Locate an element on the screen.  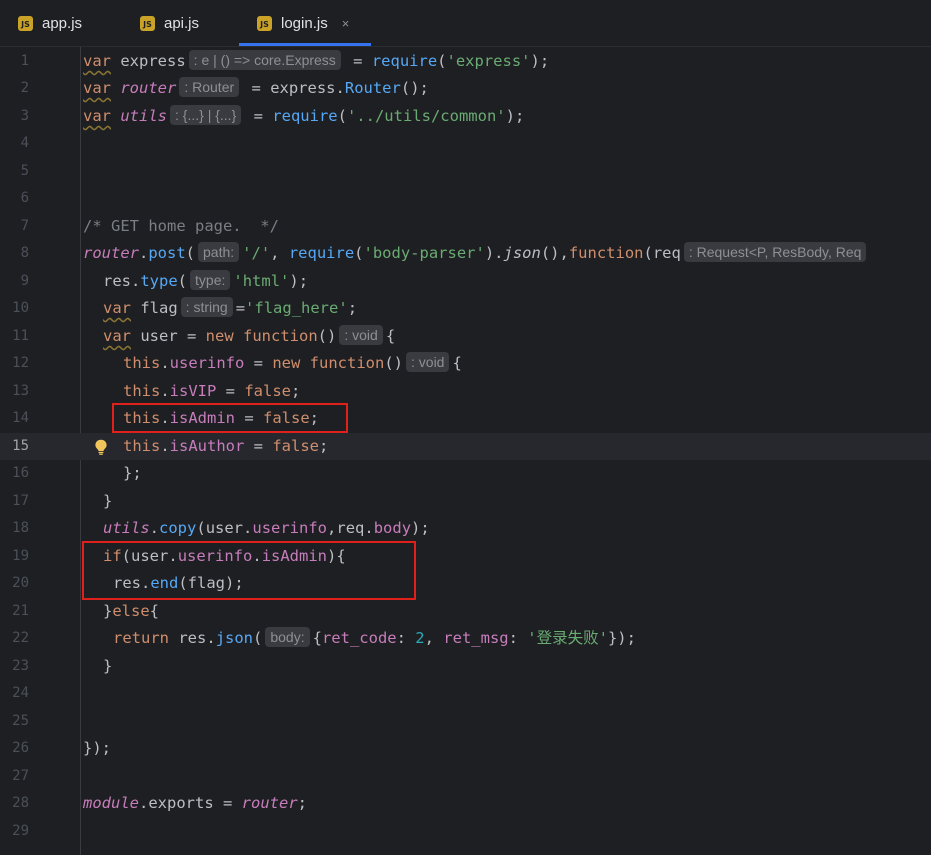
code-line: 11 var user = new function(): void{ is located at coordinates (465, 336).